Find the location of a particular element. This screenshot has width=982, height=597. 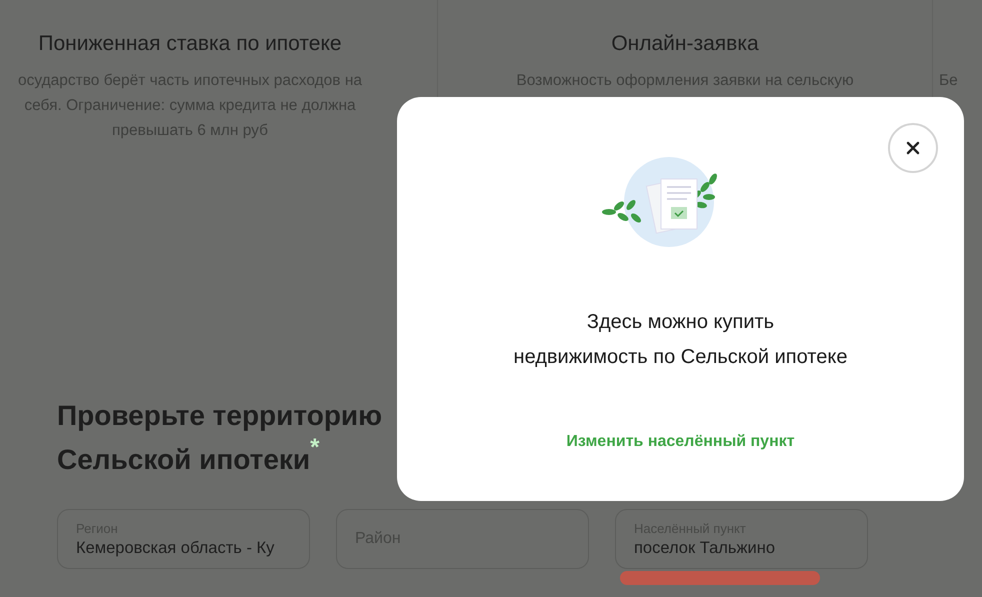

close-button is located at coordinates (913, 148).